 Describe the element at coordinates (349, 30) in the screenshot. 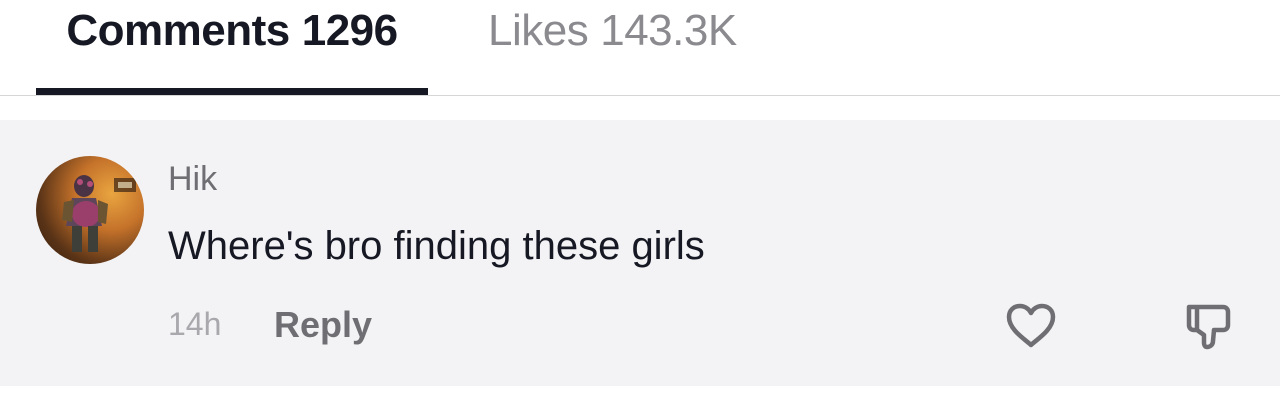

I see `tab-comments-count: 1296` at that location.